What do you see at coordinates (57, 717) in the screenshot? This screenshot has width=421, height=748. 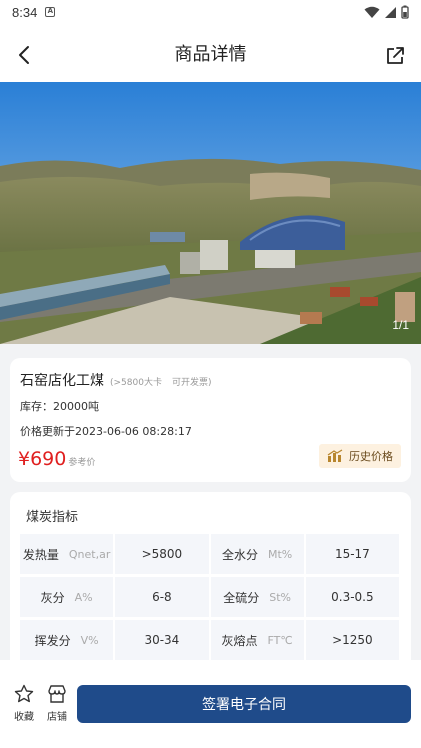 I see `store-label: 店铺` at bounding box center [57, 717].